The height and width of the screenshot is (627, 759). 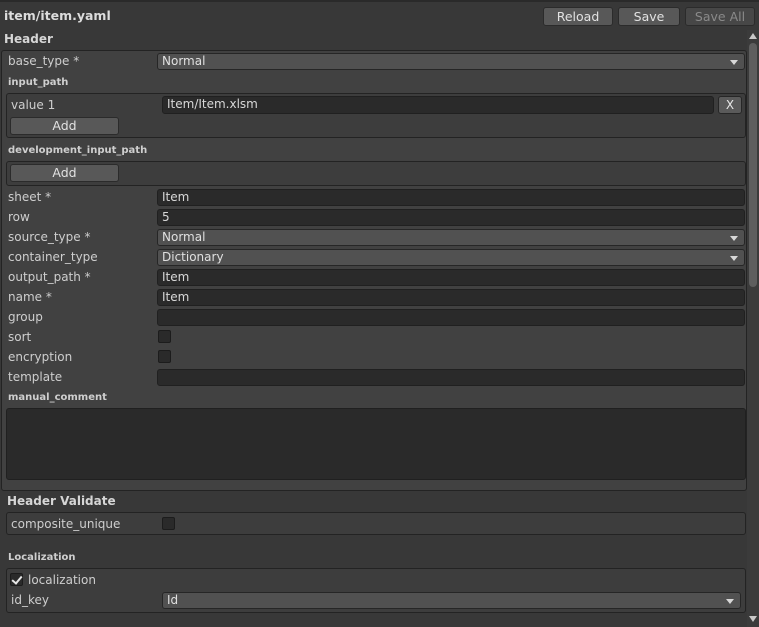 What do you see at coordinates (49, 277) in the screenshot?
I see `output-path-label: output_path *` at bounding box center [49, 277].